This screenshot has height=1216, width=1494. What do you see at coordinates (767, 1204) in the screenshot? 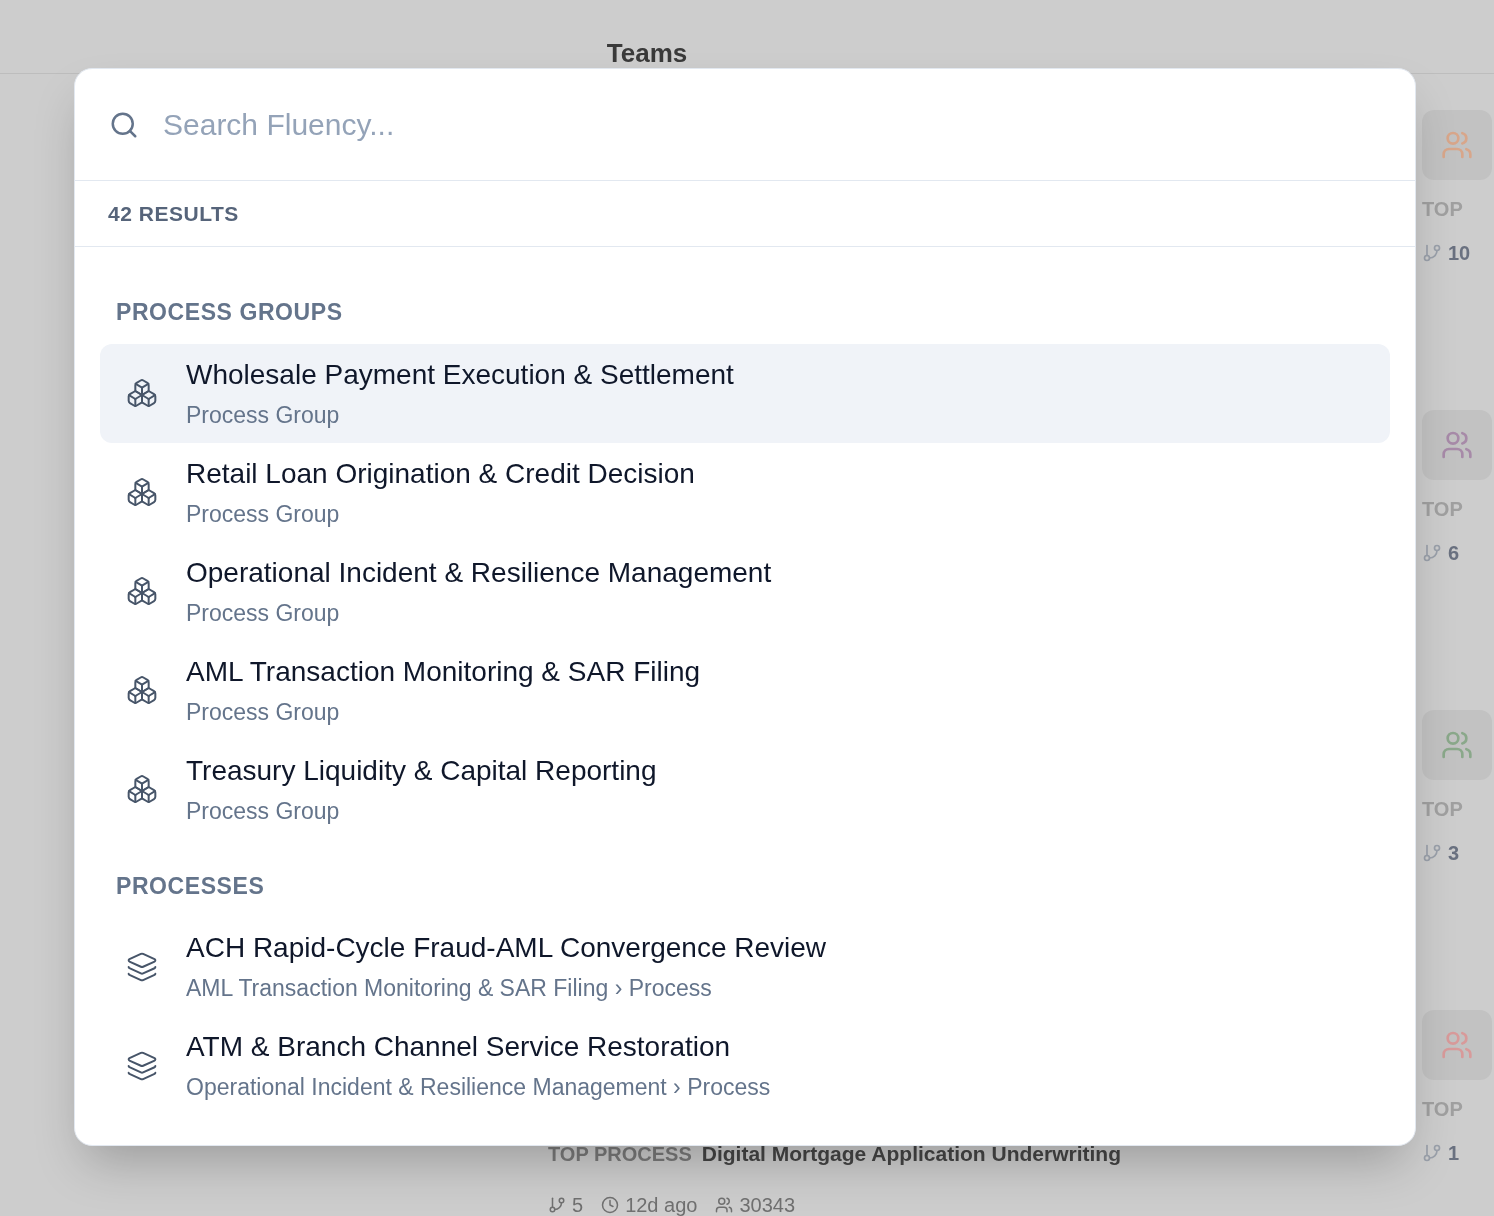
I see `member-count: 30343` at bounding box center [767, 1204].